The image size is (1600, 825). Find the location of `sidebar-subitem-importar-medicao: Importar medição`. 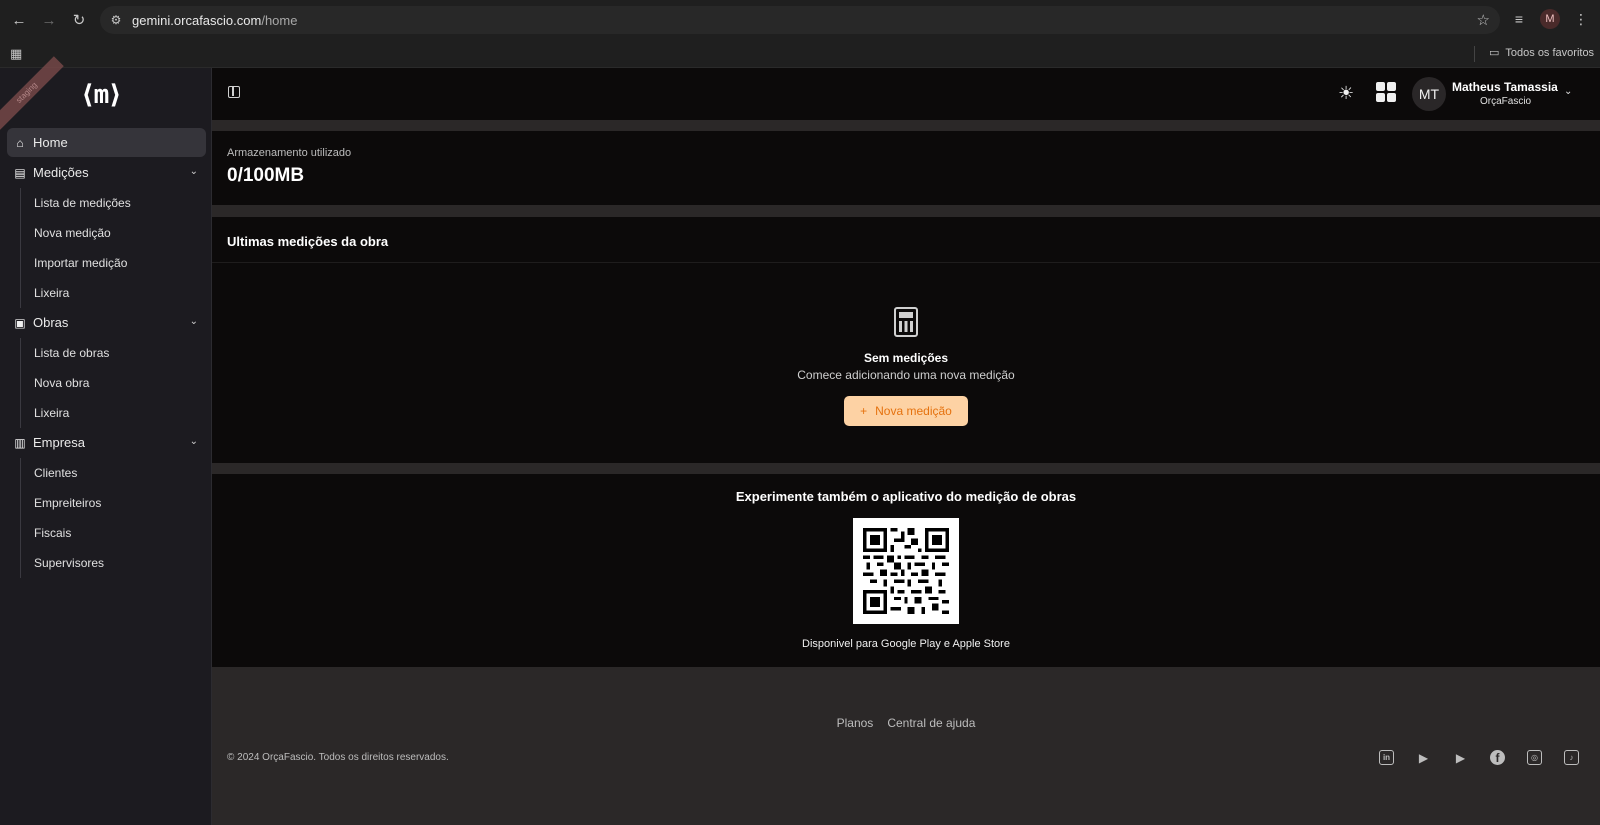

sidebar-subitem-importar-medicao: Importar medição is located at coordinates (120, 263).